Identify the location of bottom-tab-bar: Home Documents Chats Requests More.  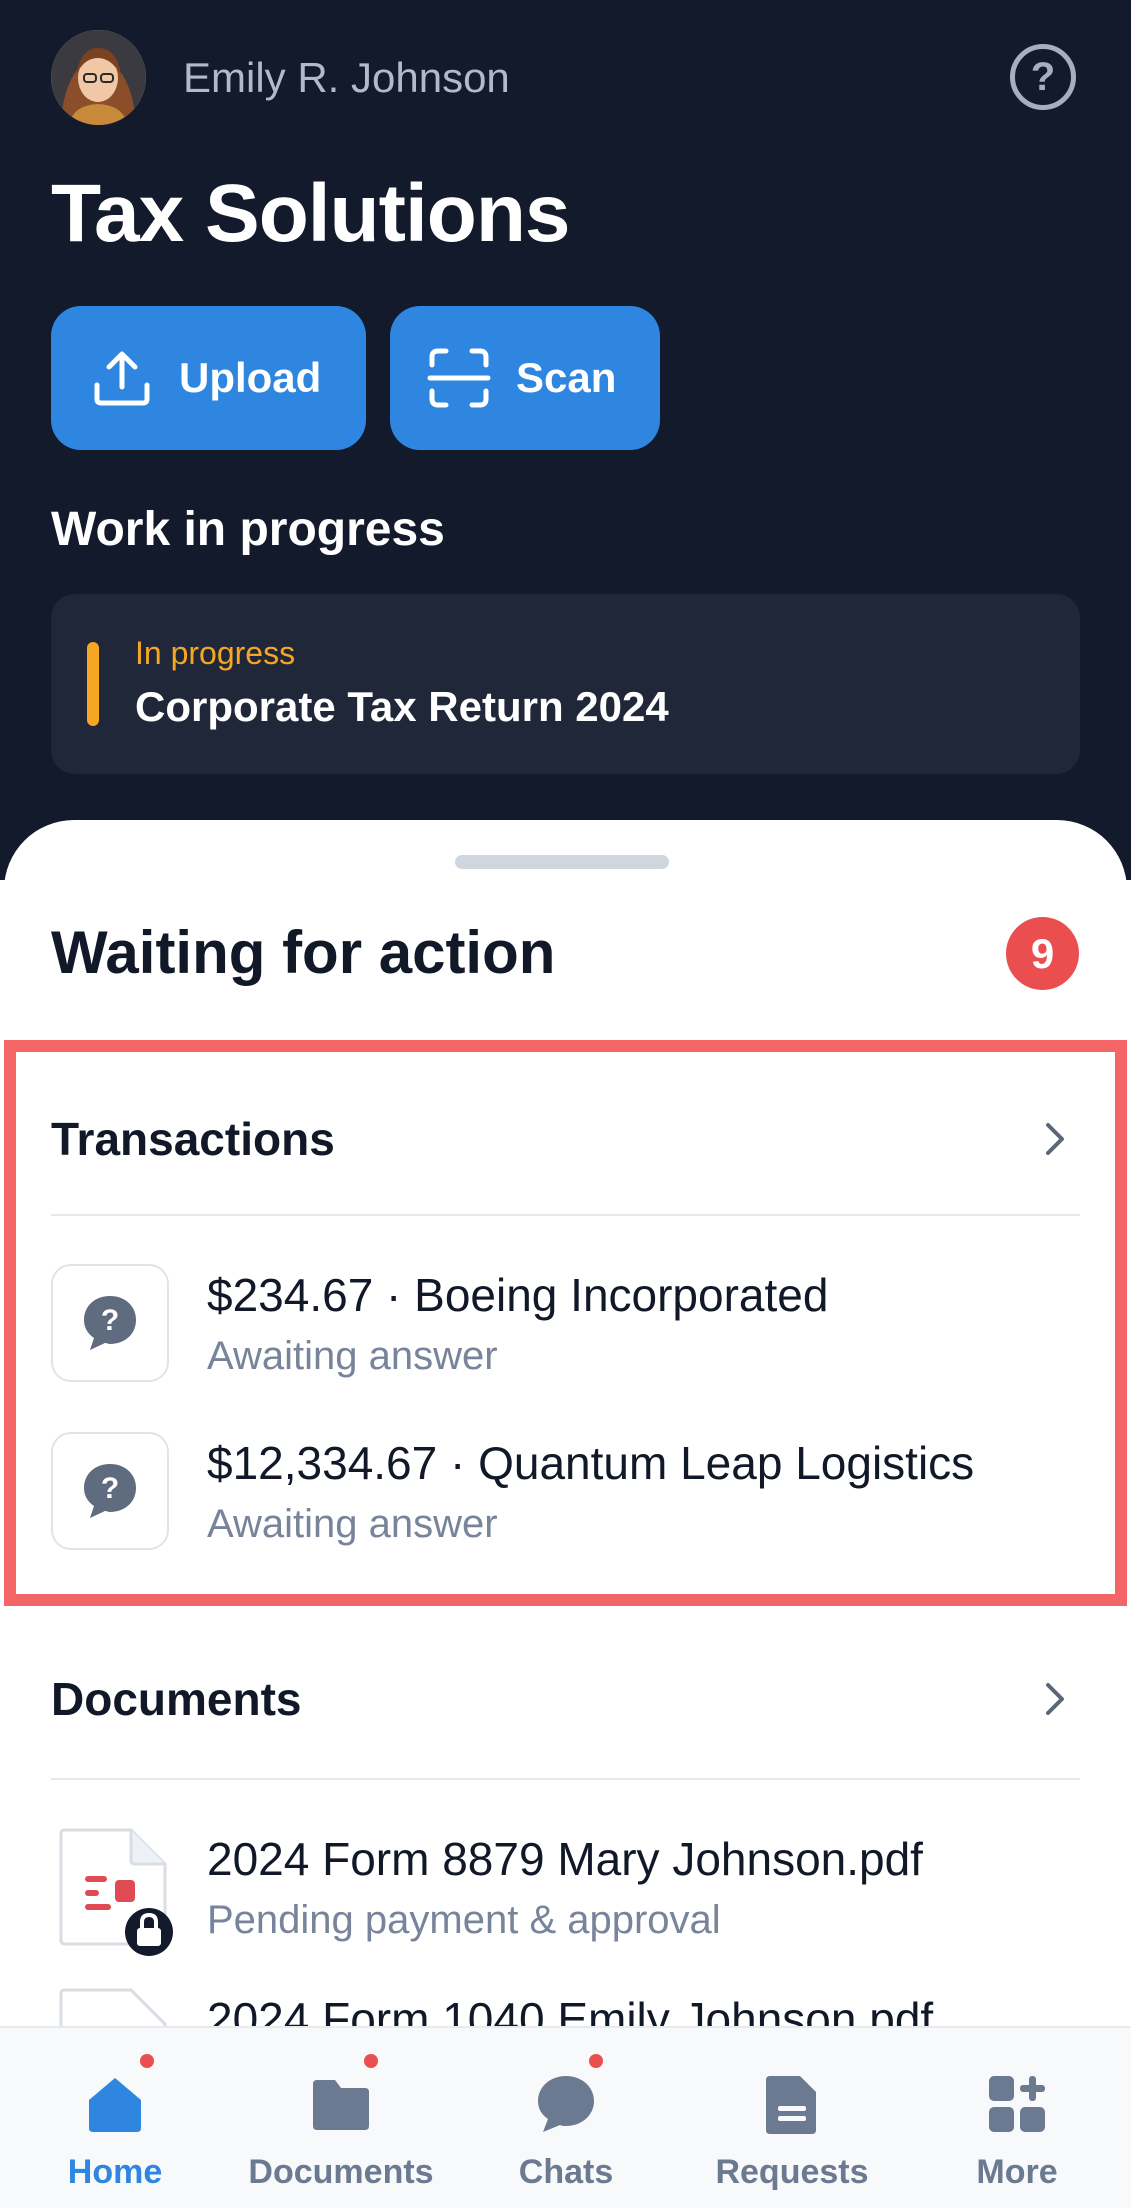
(565, 2117).